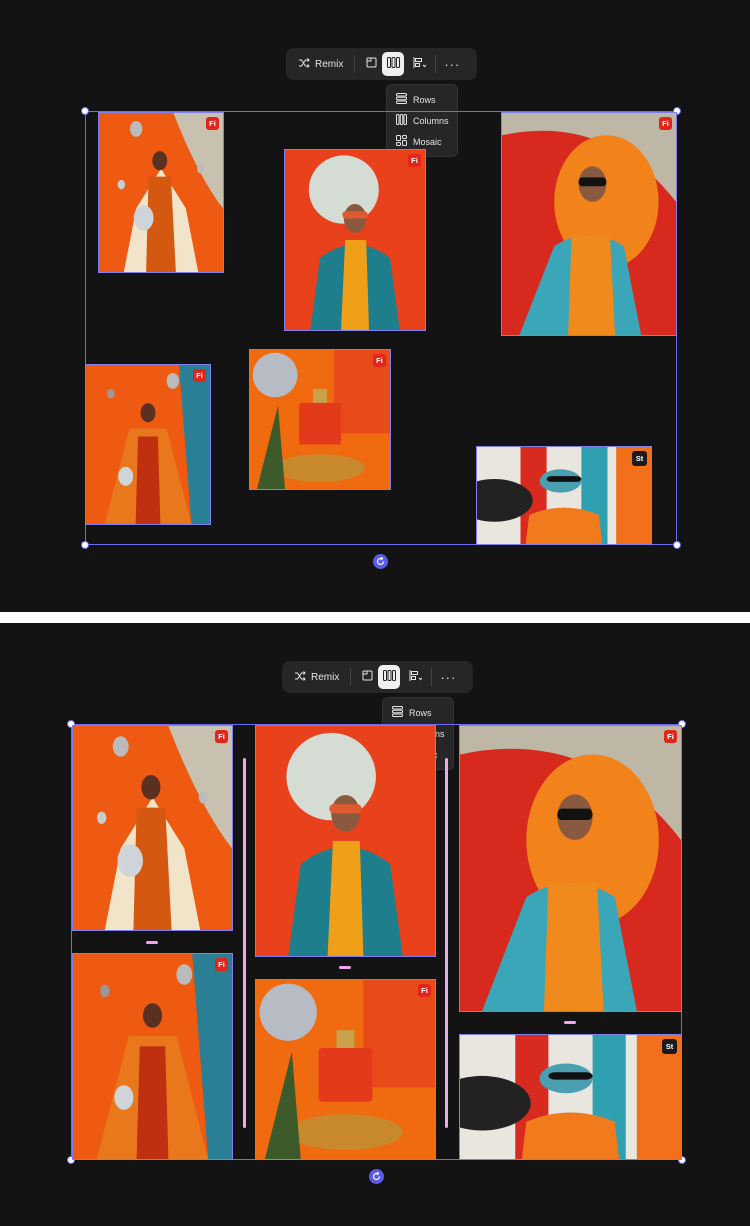  What do you see at coordinates (85, 111) in the screenshot?
I see `resize-handle-top-left` at bounding box center [85, 111].